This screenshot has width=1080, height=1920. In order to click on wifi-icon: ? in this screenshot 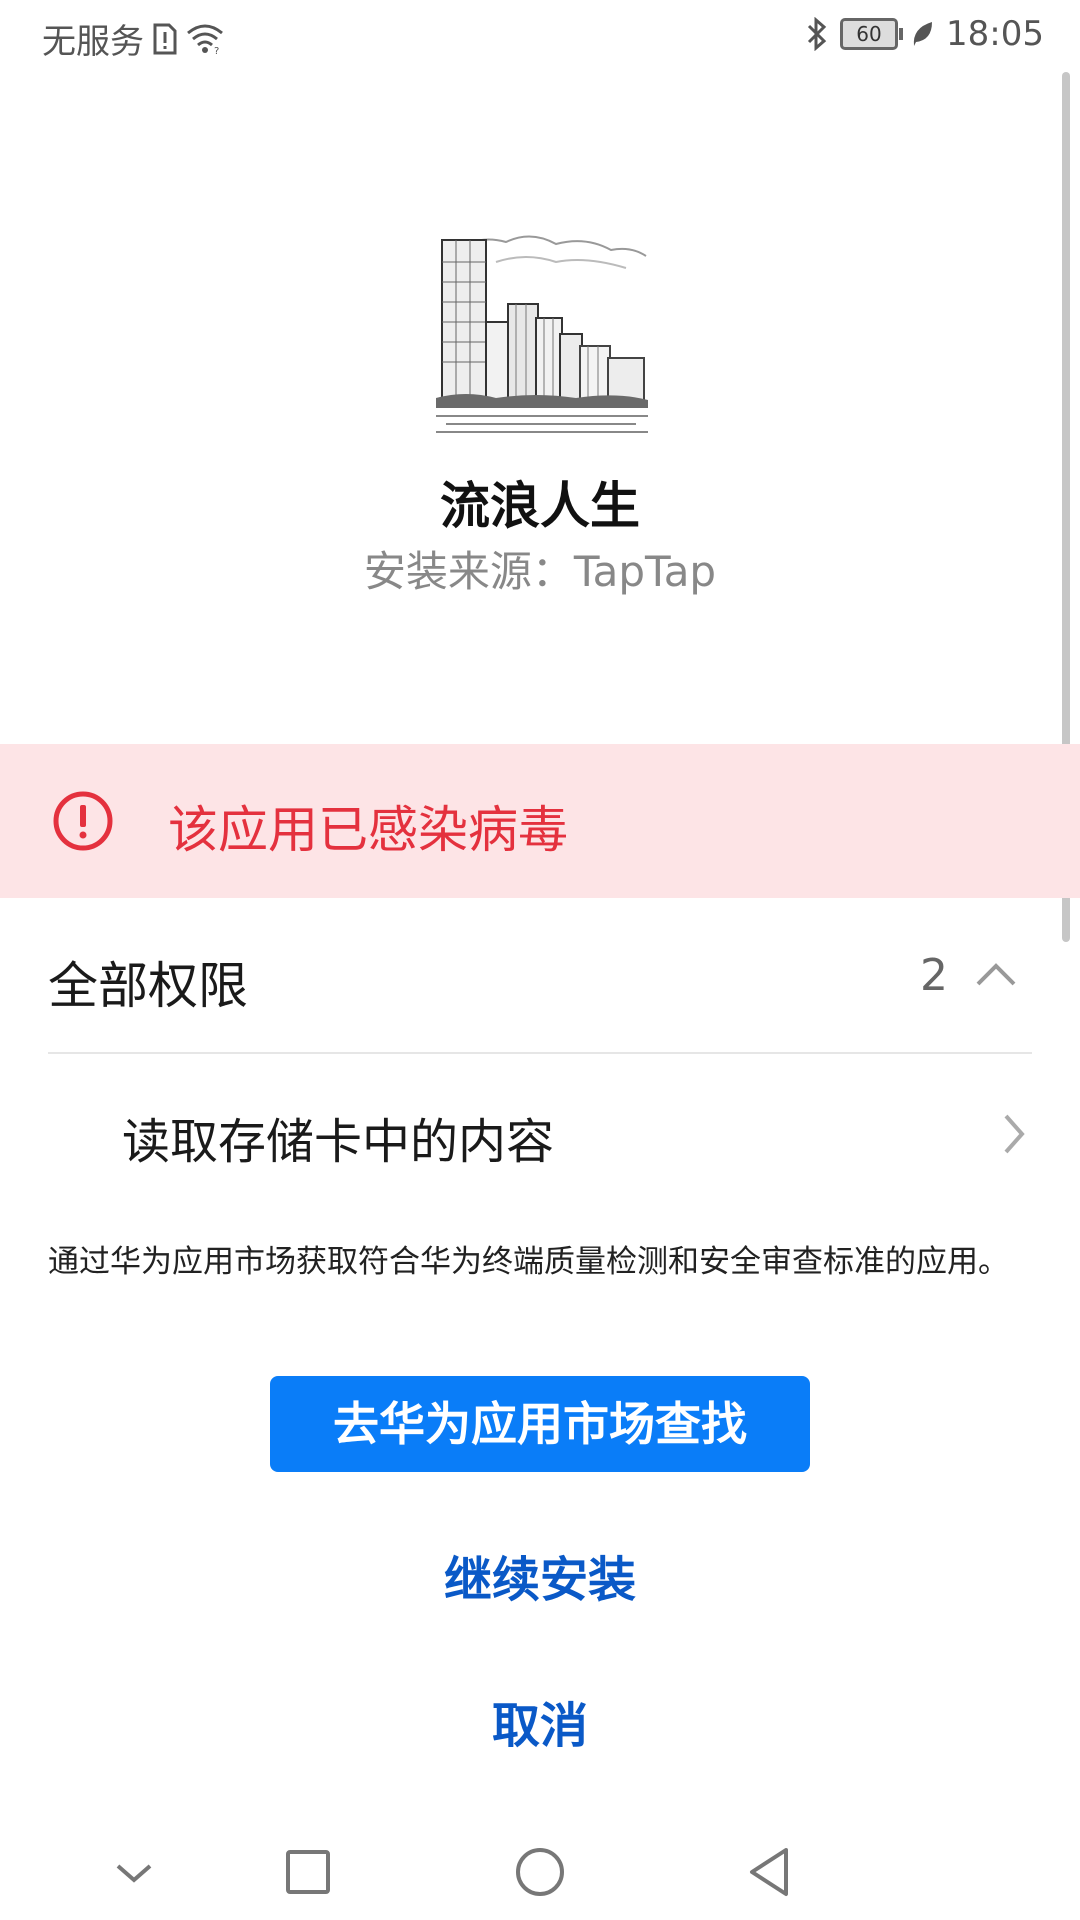, I will do `click(205, 39)`.